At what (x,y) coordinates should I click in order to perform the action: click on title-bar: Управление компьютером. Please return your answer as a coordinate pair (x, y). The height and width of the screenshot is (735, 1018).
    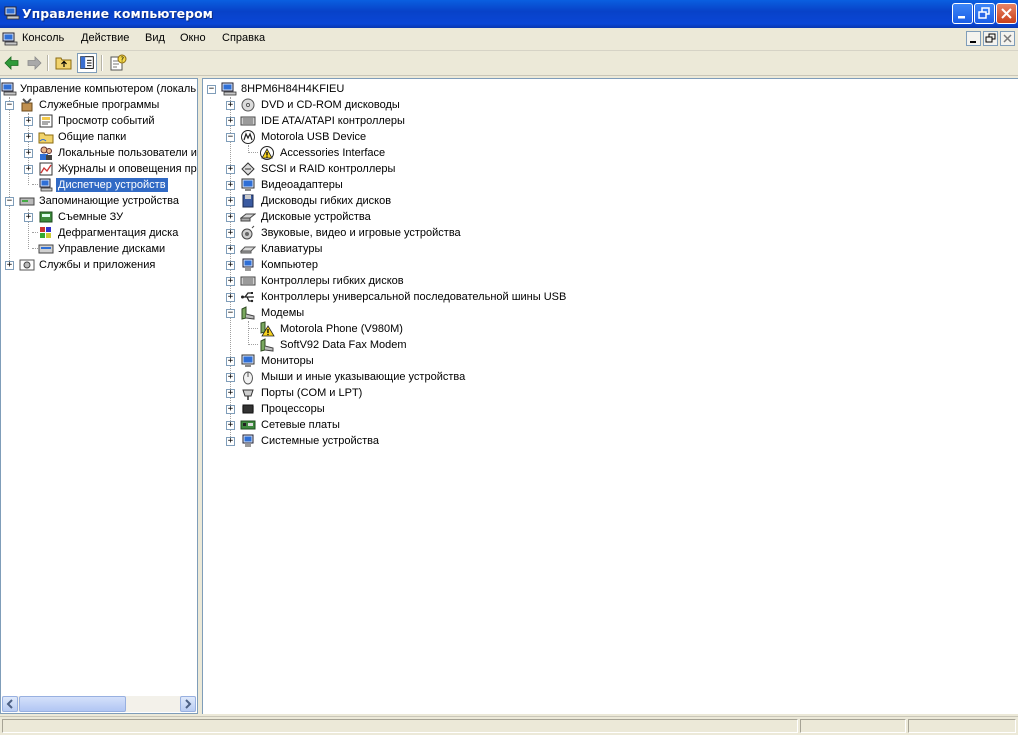
    Looking at the image, I should click on (509, 14).